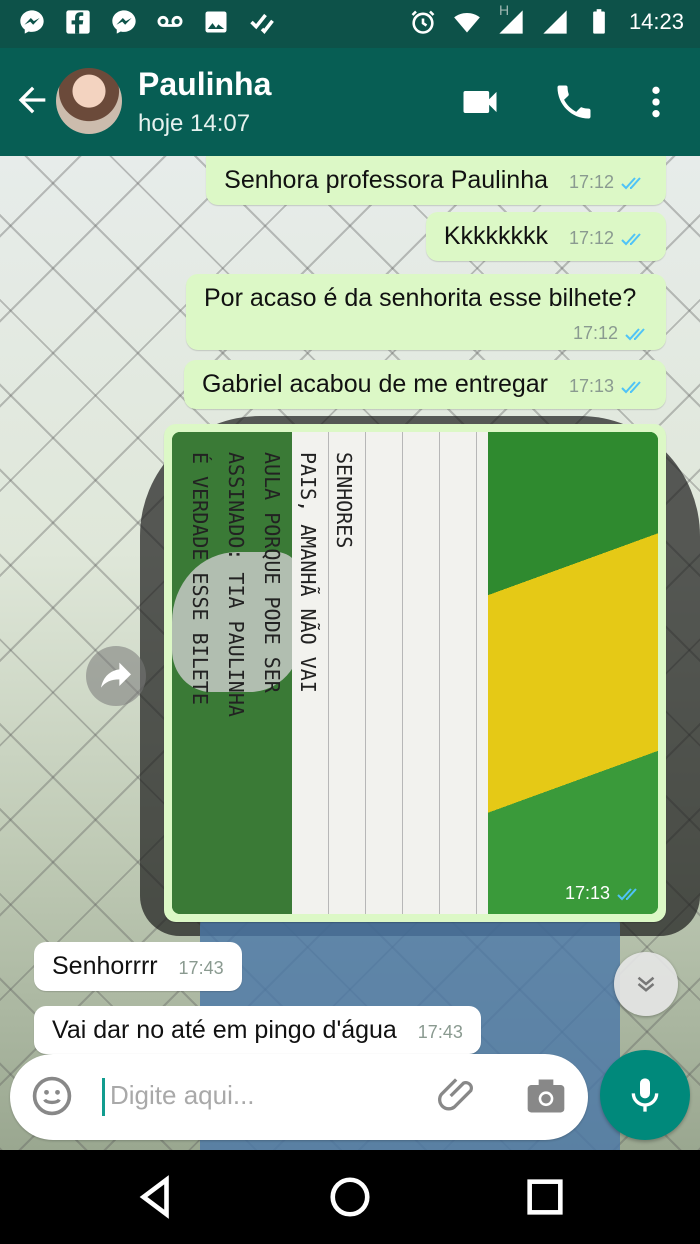 This screenshot has height=1244, width=700. I want to click on double-chevron-down-icon, so click(646, 984).